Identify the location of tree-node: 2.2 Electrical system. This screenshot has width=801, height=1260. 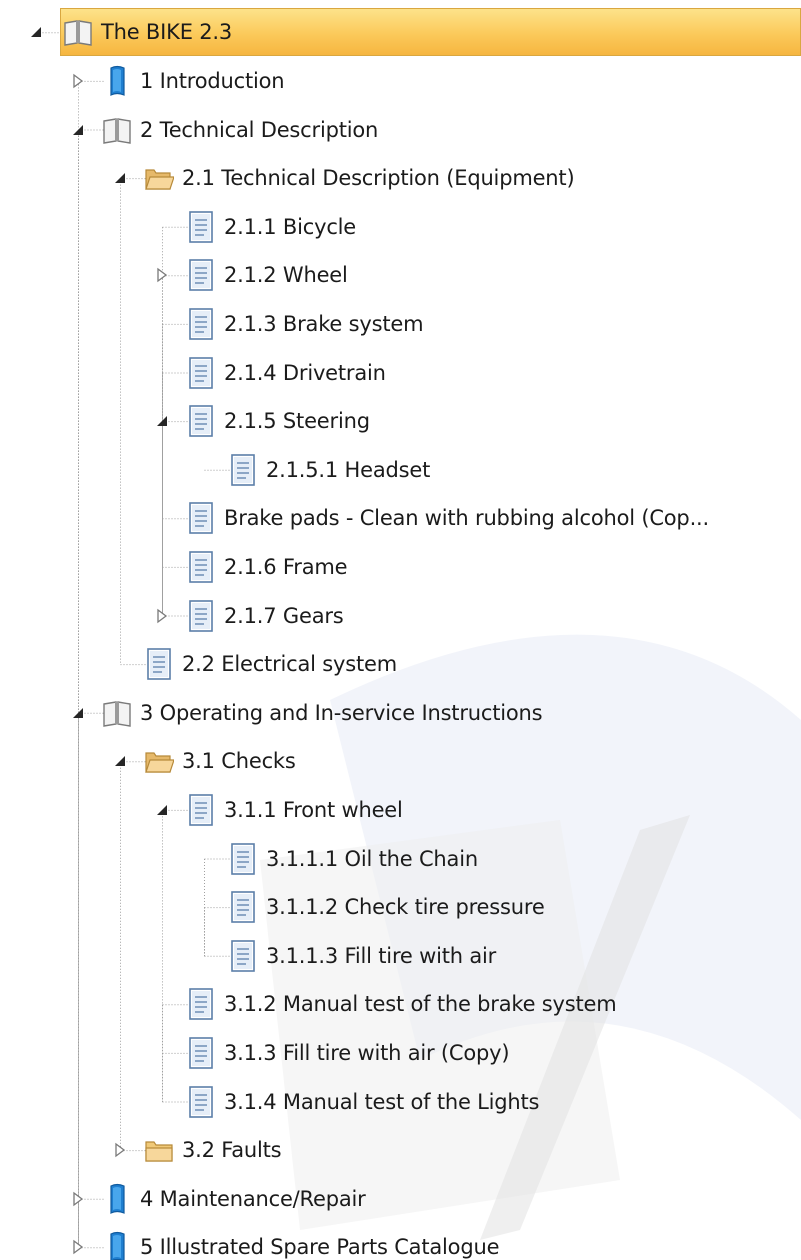
(270, 664).